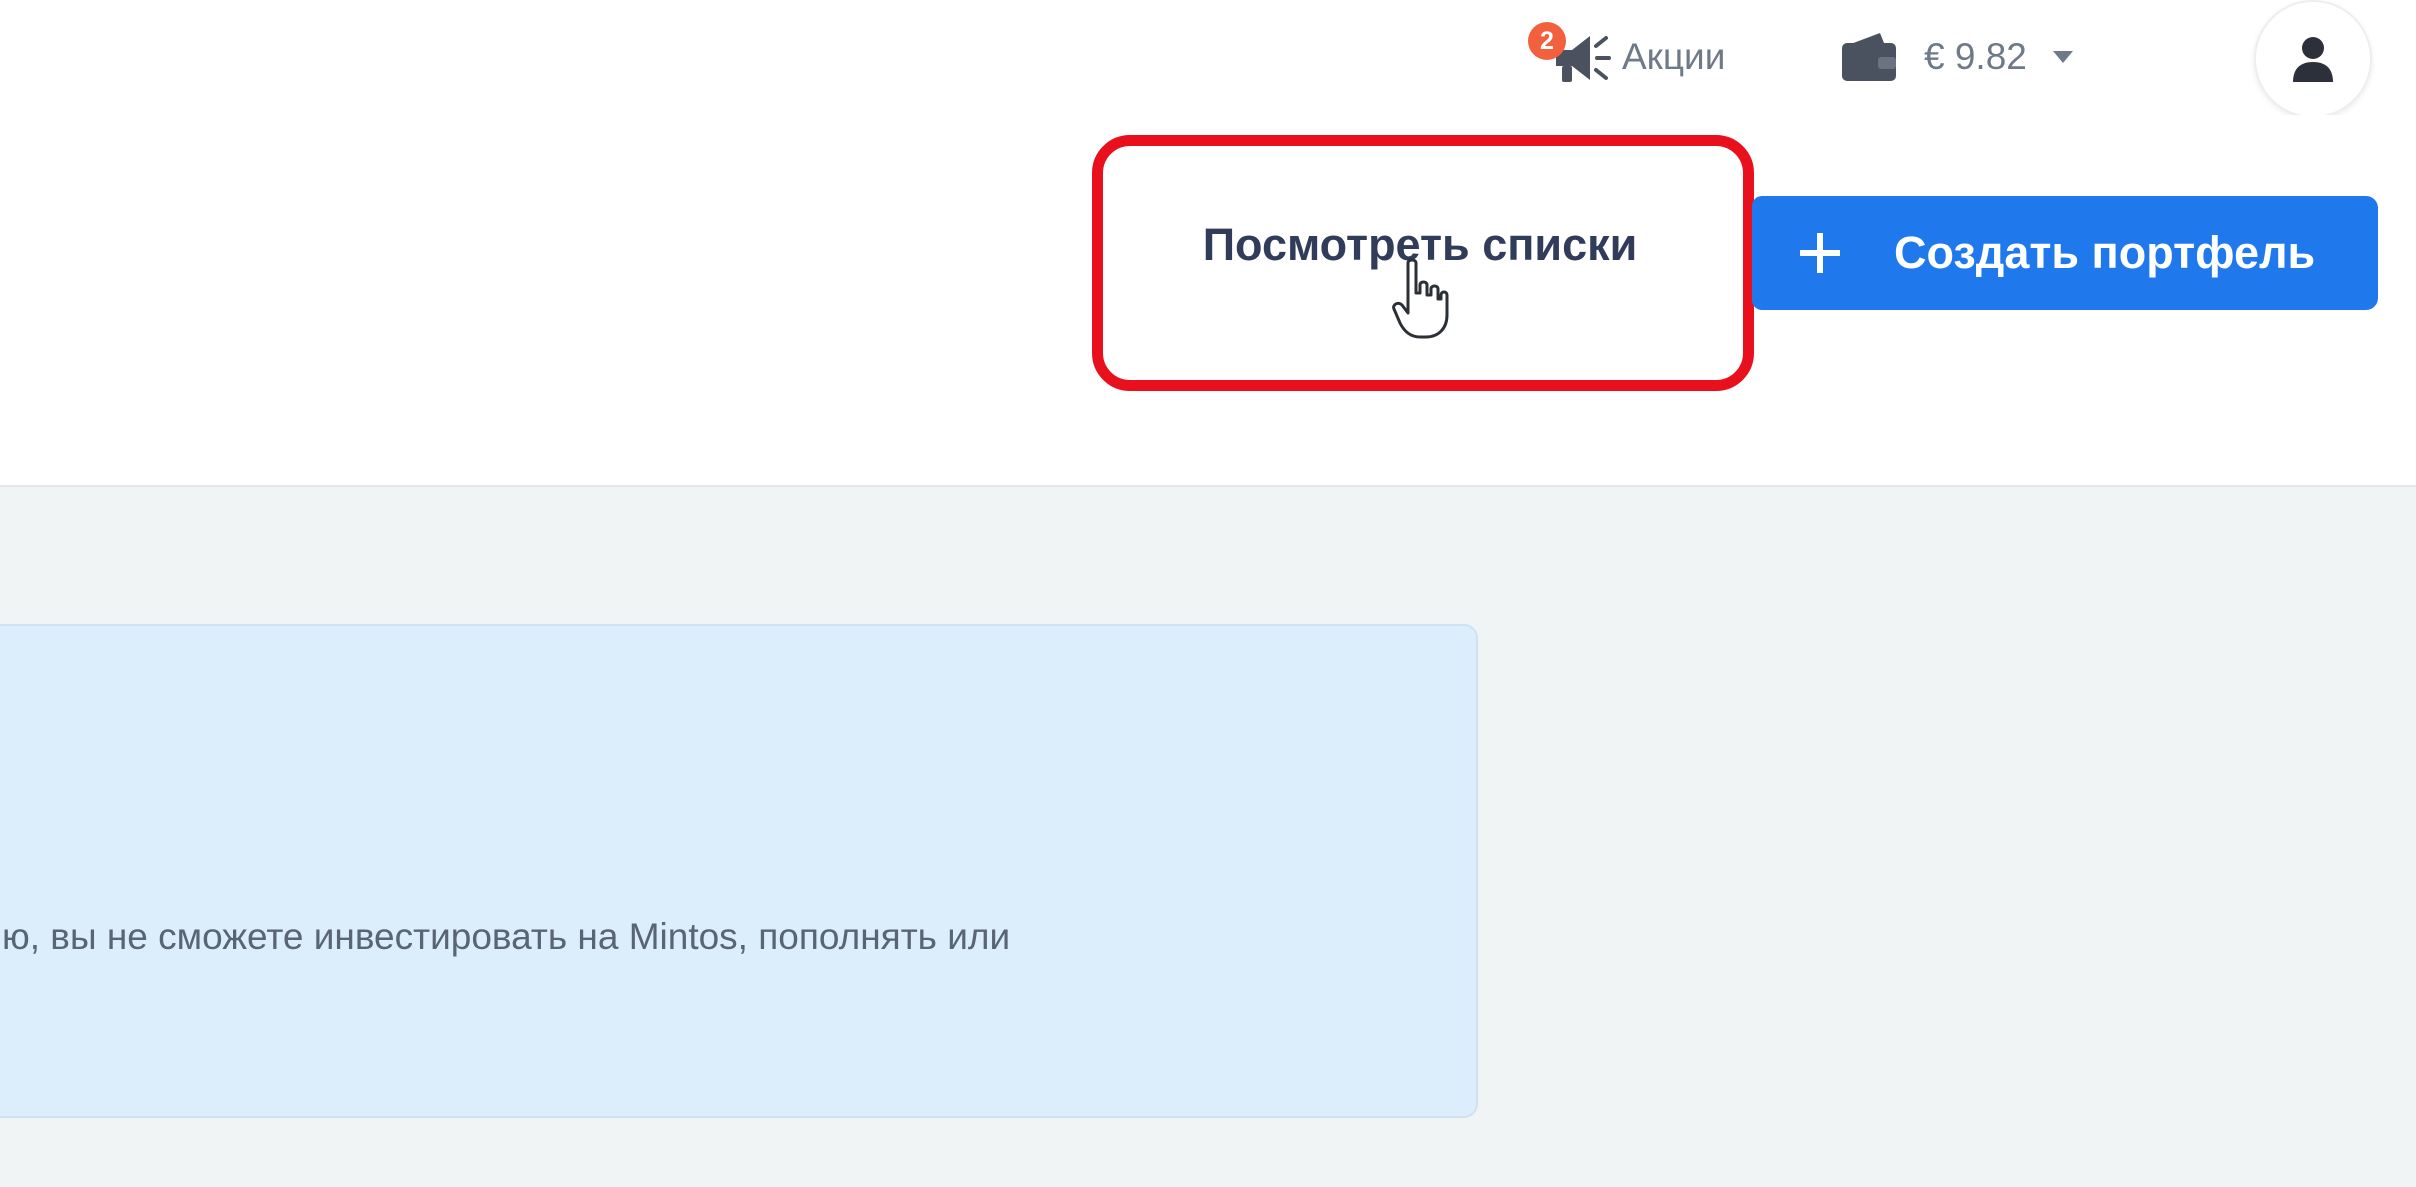 The width and height of the screenshot is (2416, 1187). I want to click on top-header: 2 Акции € 9.82, so click(1208, 59).